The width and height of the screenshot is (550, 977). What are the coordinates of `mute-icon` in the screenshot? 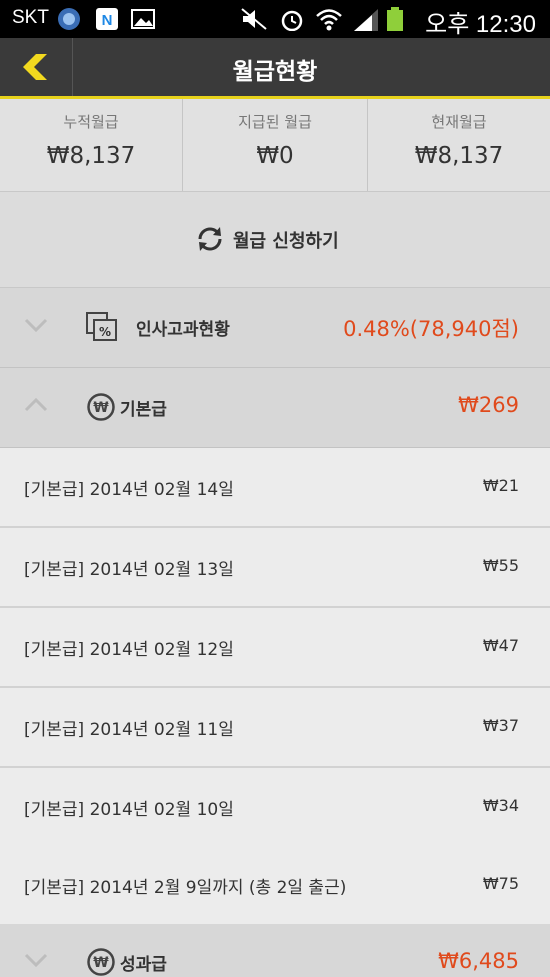 It's located at (254, 19).